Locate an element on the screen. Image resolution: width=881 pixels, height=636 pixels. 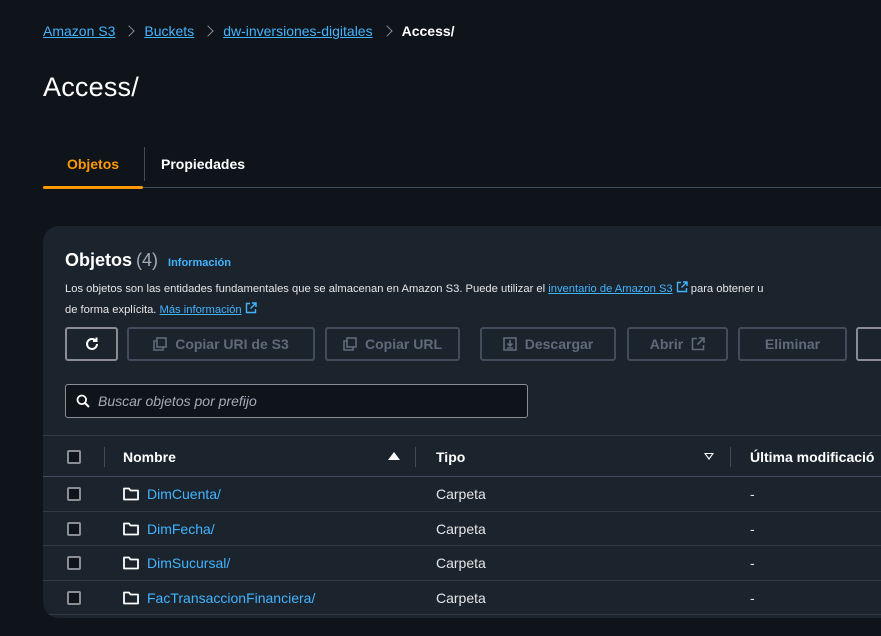
select-all-checkbox is located at coordinates (74, 457).